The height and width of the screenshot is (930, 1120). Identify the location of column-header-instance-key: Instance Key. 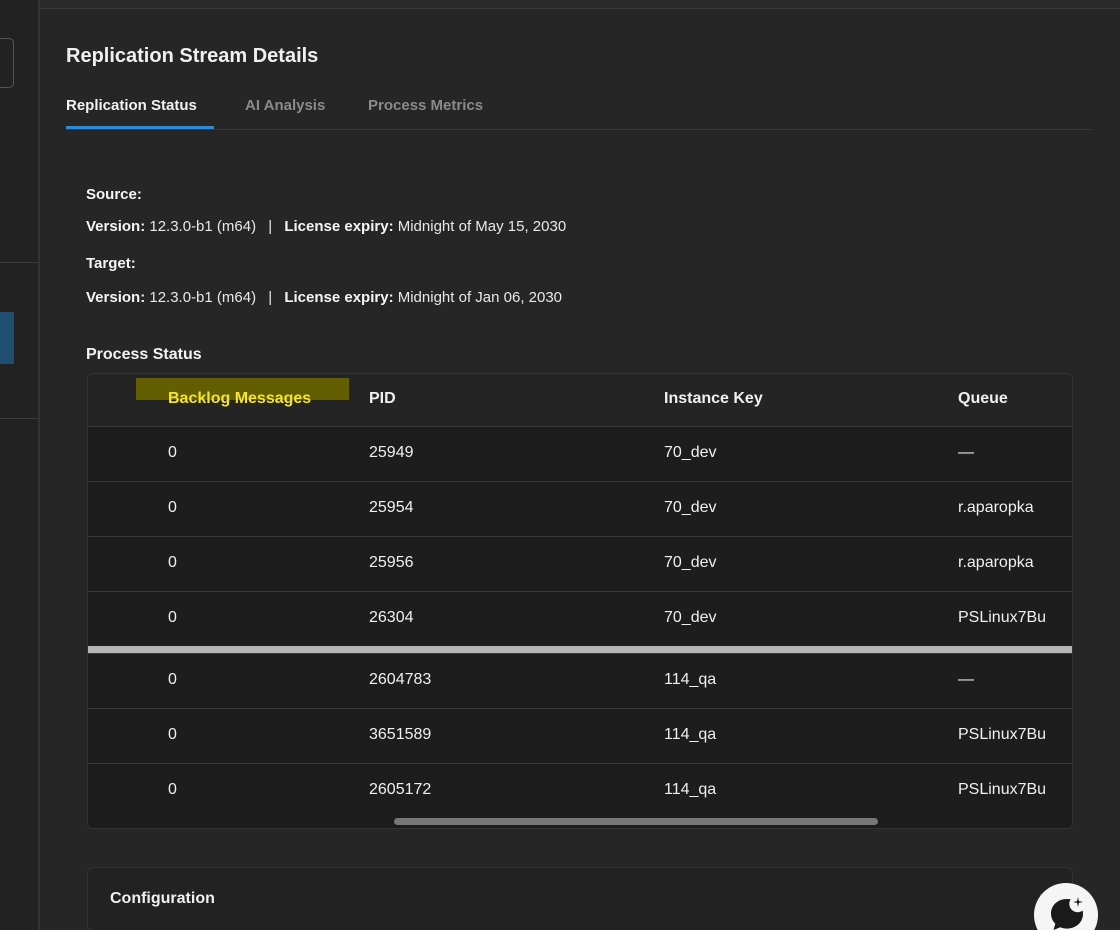
(713, 399).